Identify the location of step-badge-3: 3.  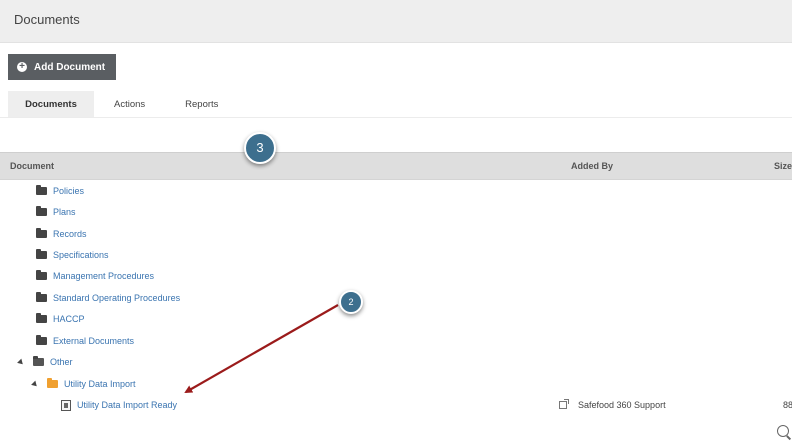
(260, 148).